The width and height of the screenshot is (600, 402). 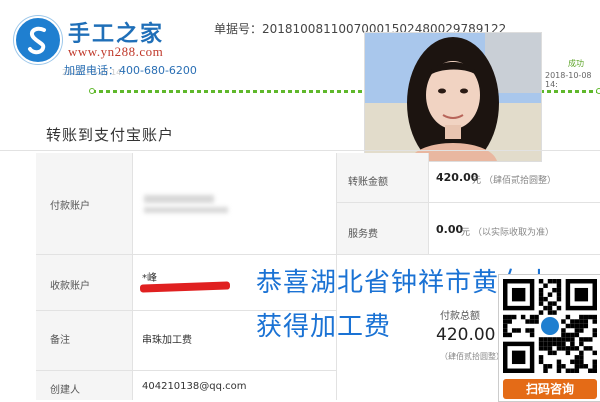 What do you see at coordinates (450, 229) in the screenshot?
I see `fee-value: 0.00` at bounding box center [450, 229].